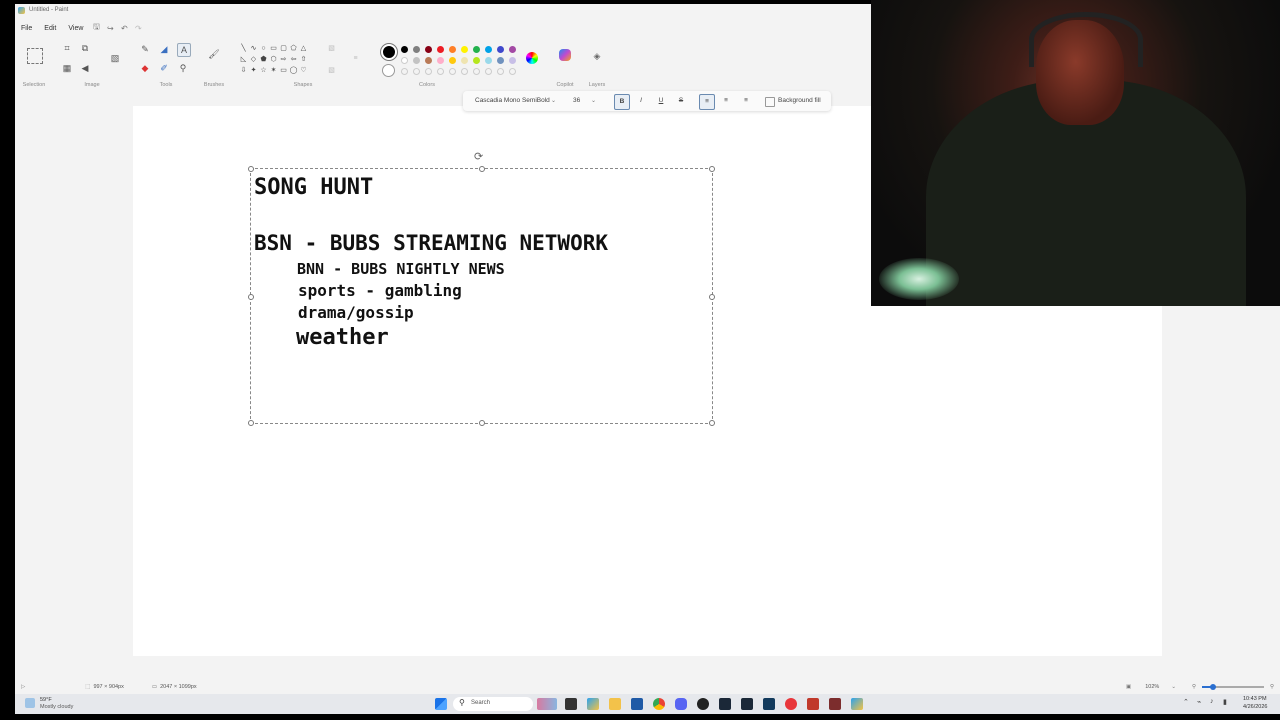 The height and width of the screenshot is (720, 1280). I want to click on zoom-slider-thumb, so click(1212, 687).